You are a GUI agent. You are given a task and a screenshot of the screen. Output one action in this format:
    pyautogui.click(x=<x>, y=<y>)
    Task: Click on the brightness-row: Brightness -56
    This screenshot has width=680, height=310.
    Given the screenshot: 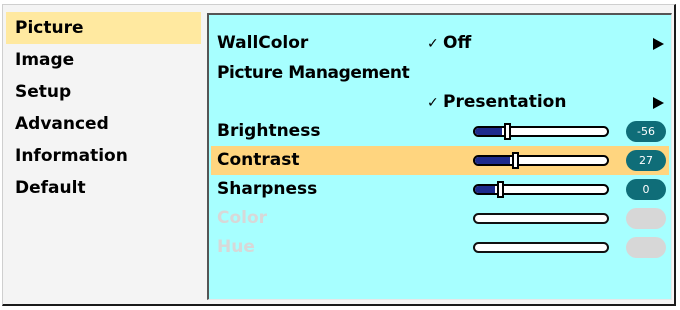 What is the action you would take?
    pyautogui.click(x=440, y=131)
    